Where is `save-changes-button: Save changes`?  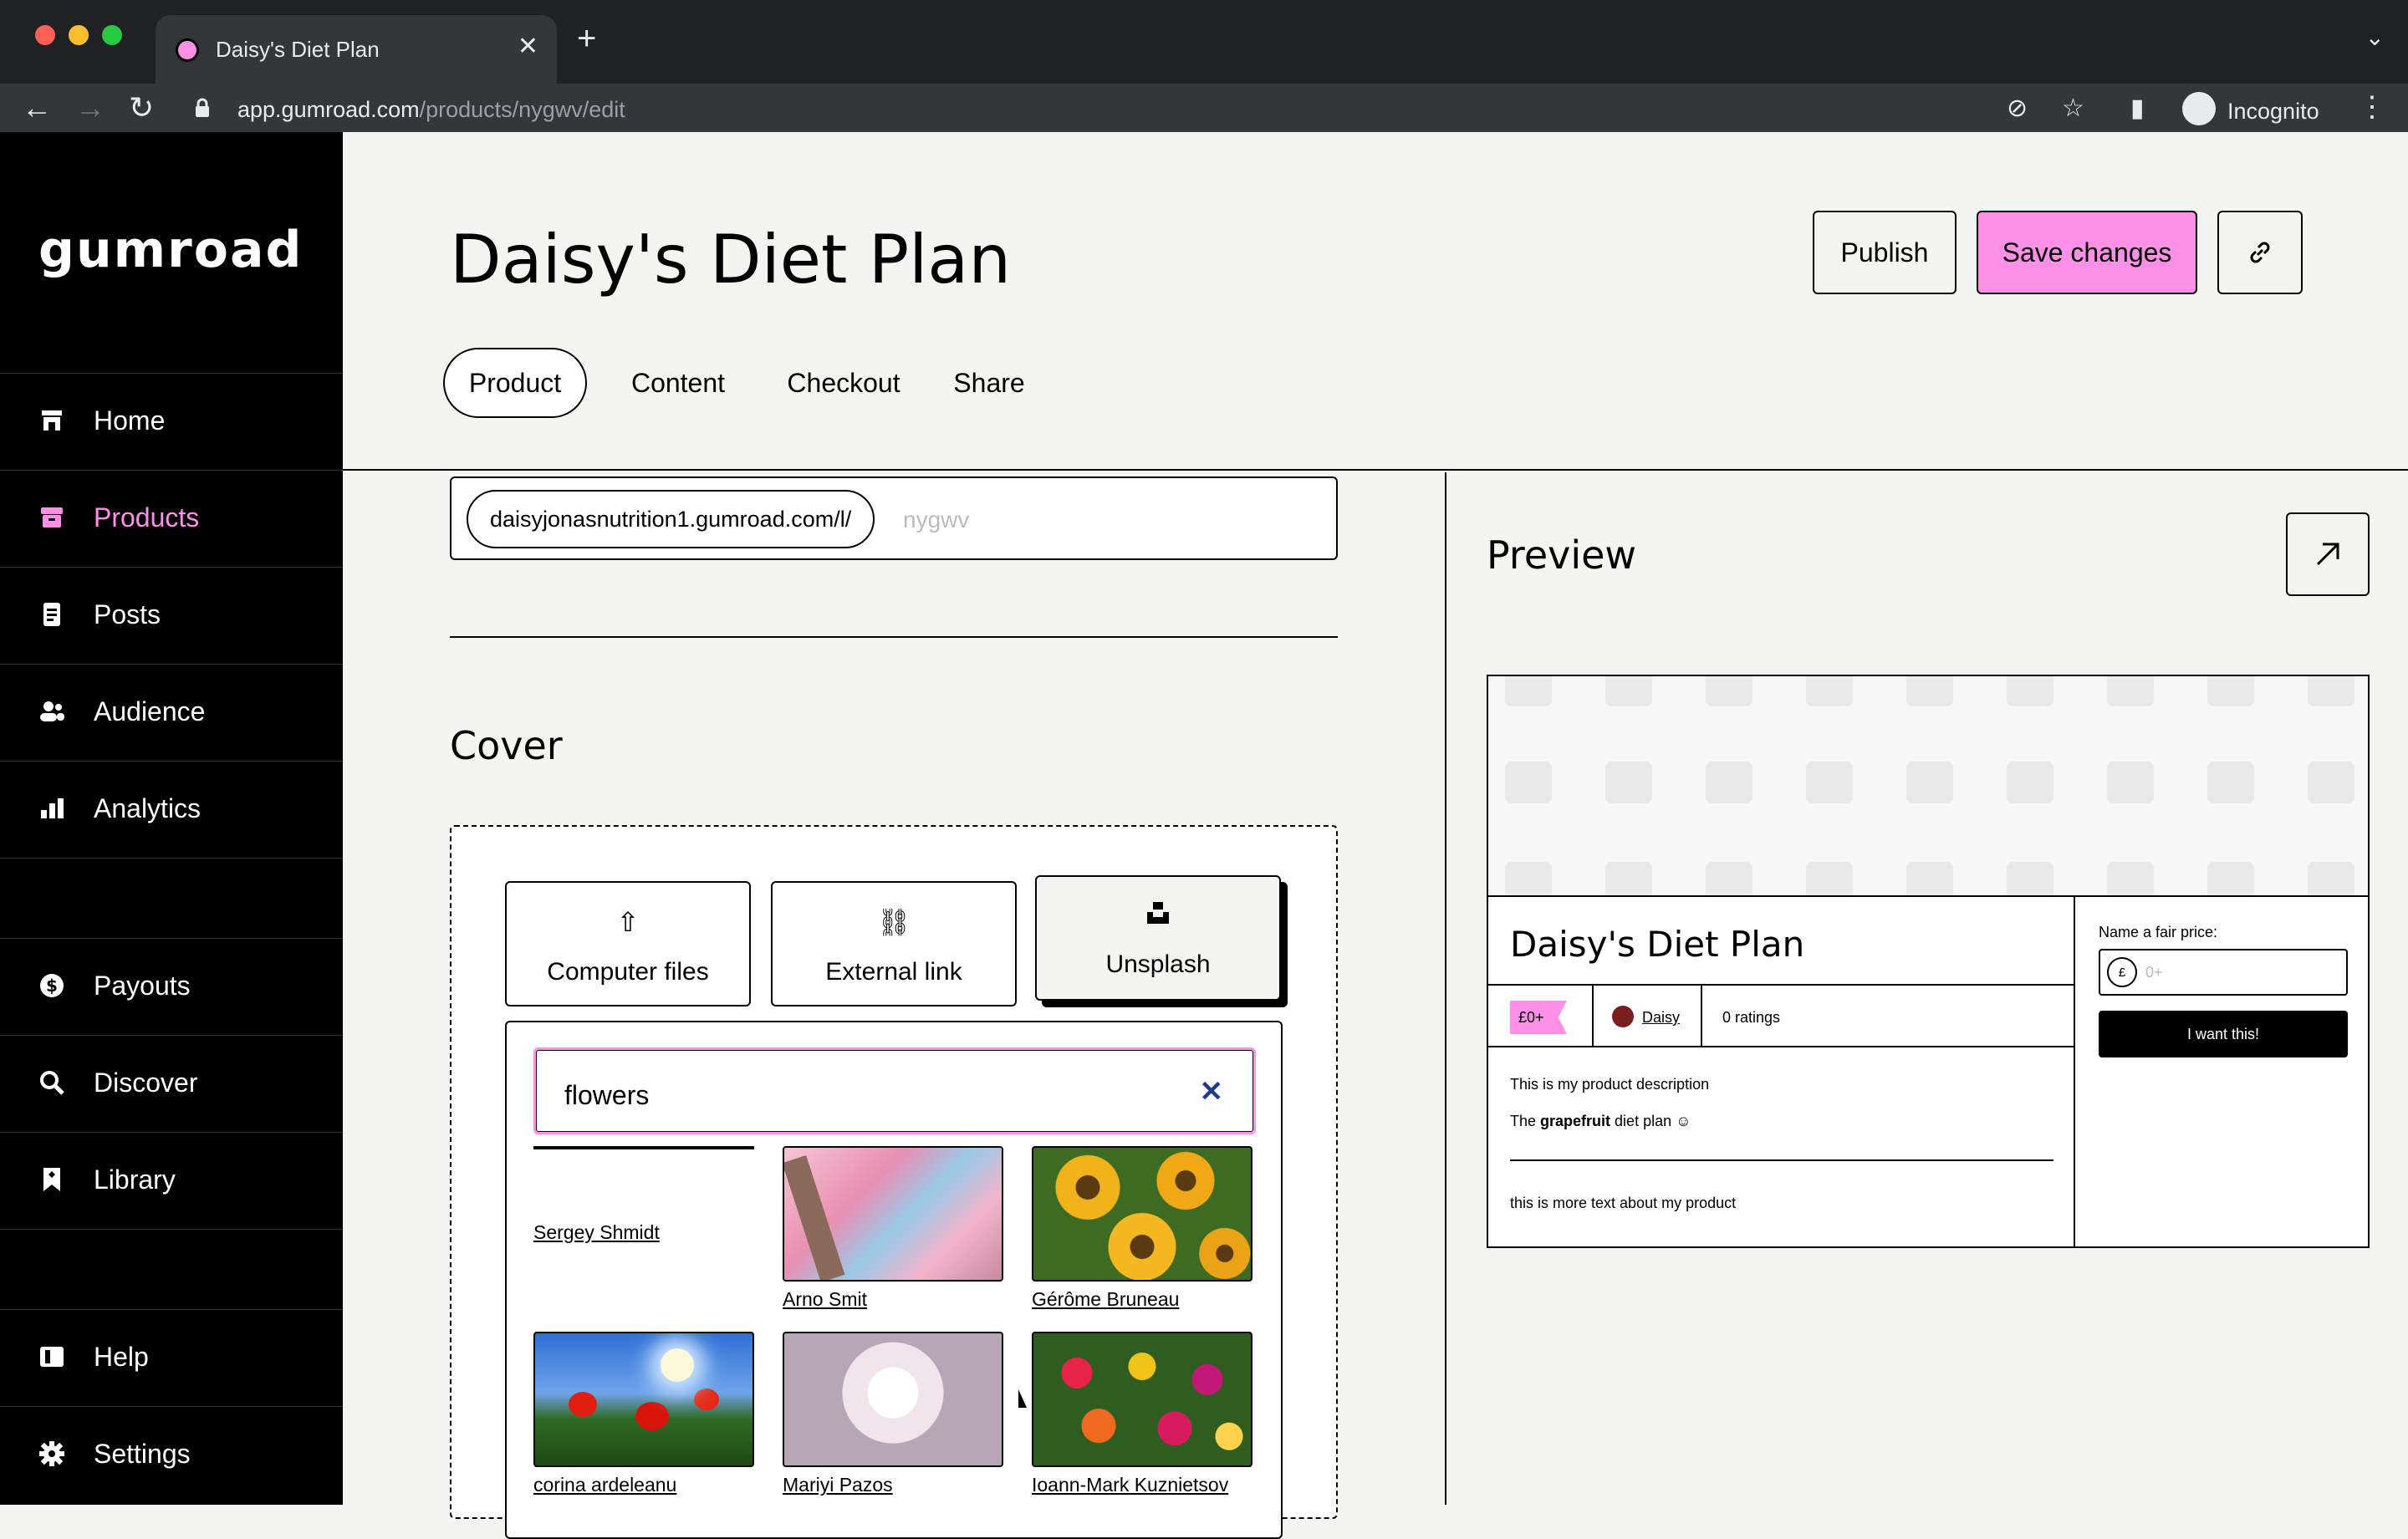
save-changes-button: Save changes is located at coordinates (2087, 253).